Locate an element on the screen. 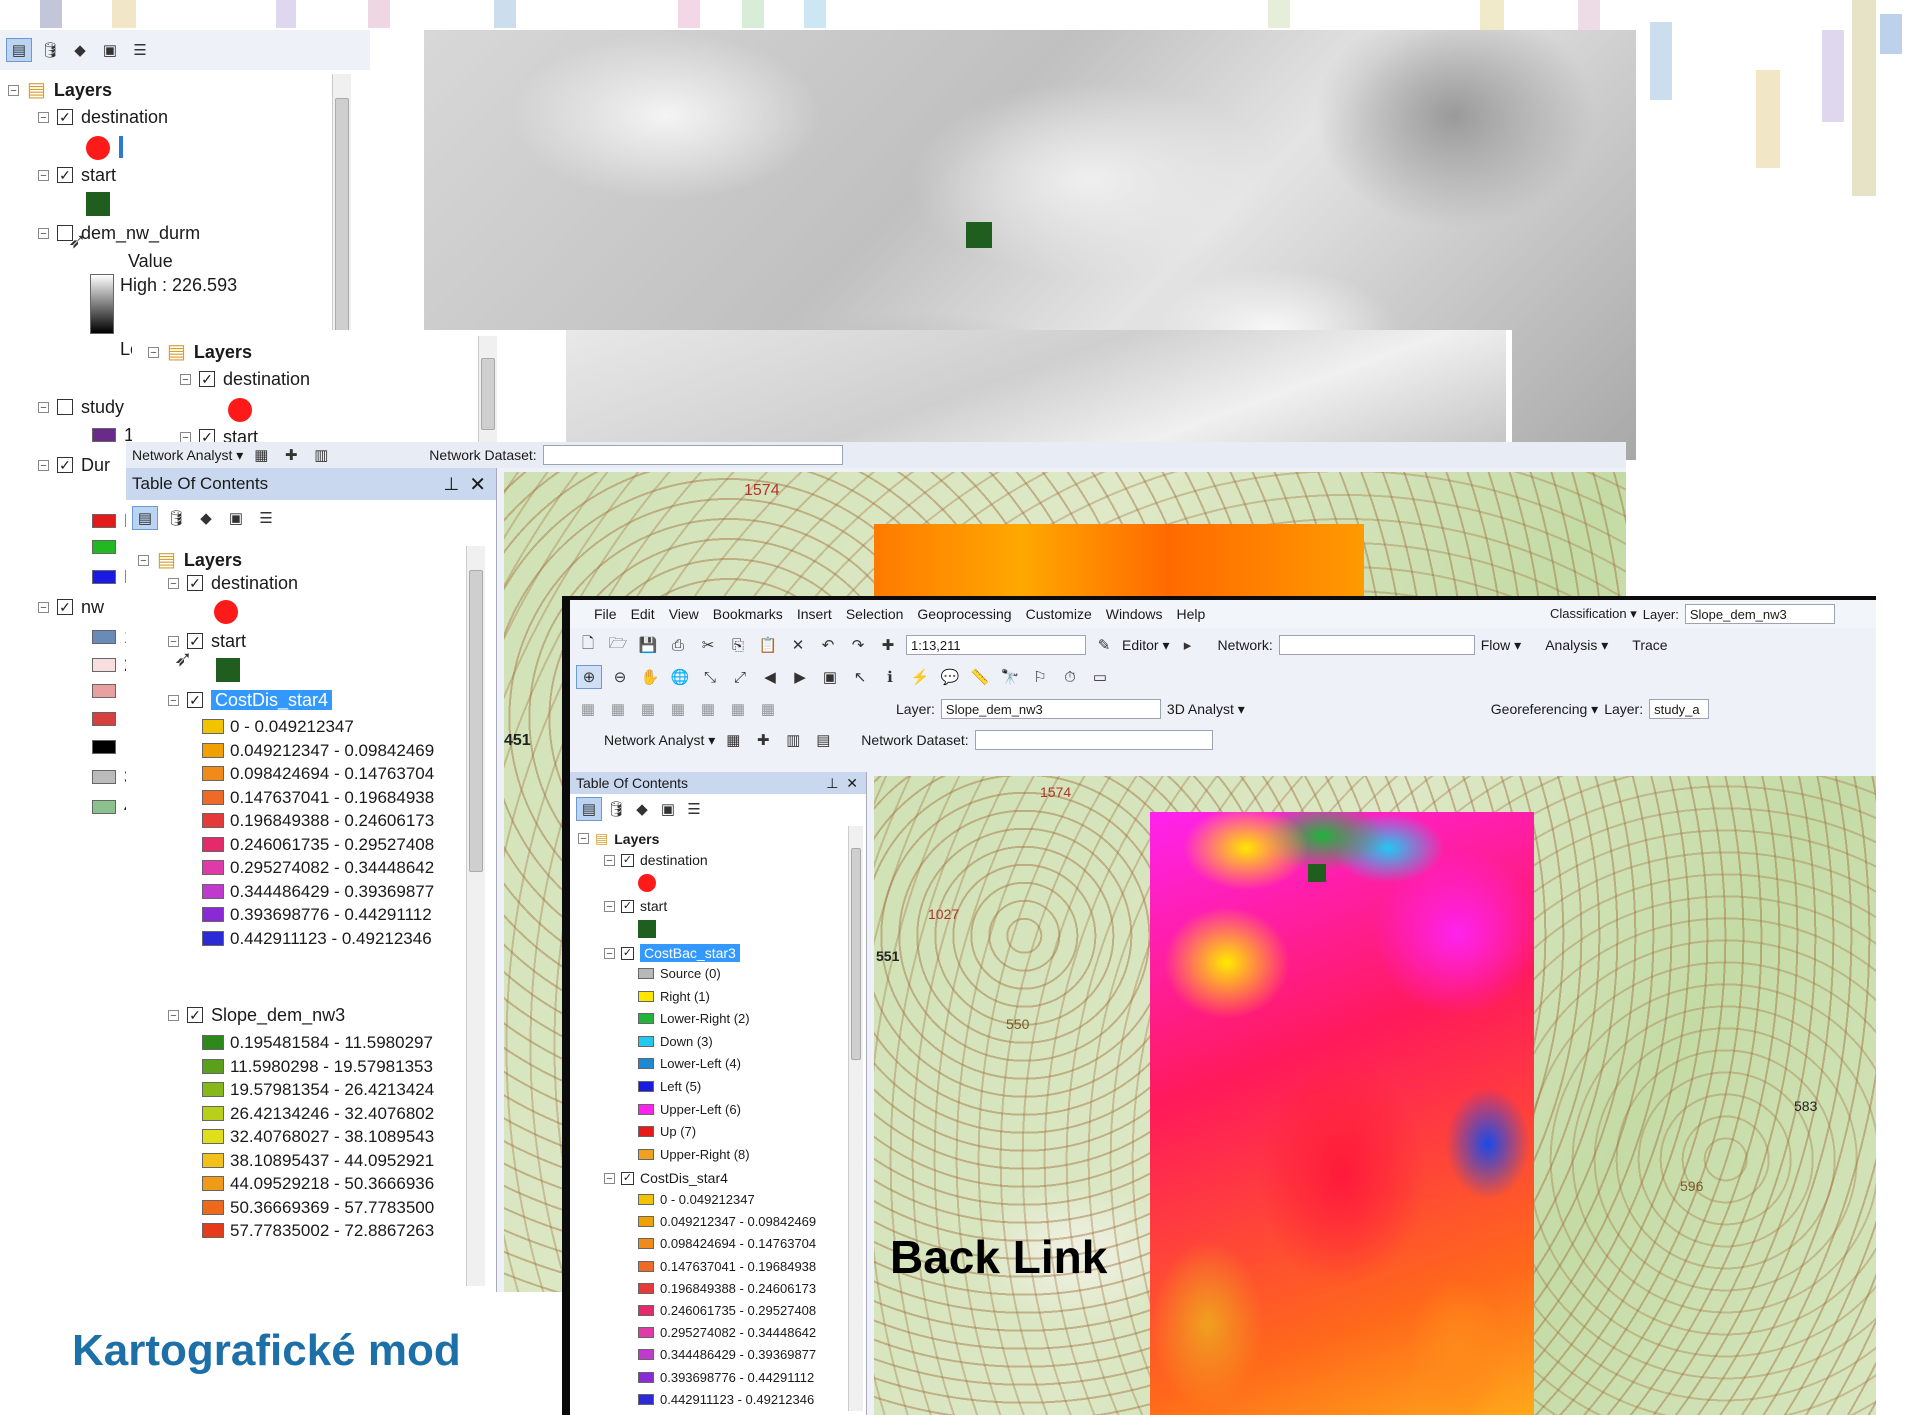  time-slider-icon: ⏱ is located at coordinates (1070, 677).